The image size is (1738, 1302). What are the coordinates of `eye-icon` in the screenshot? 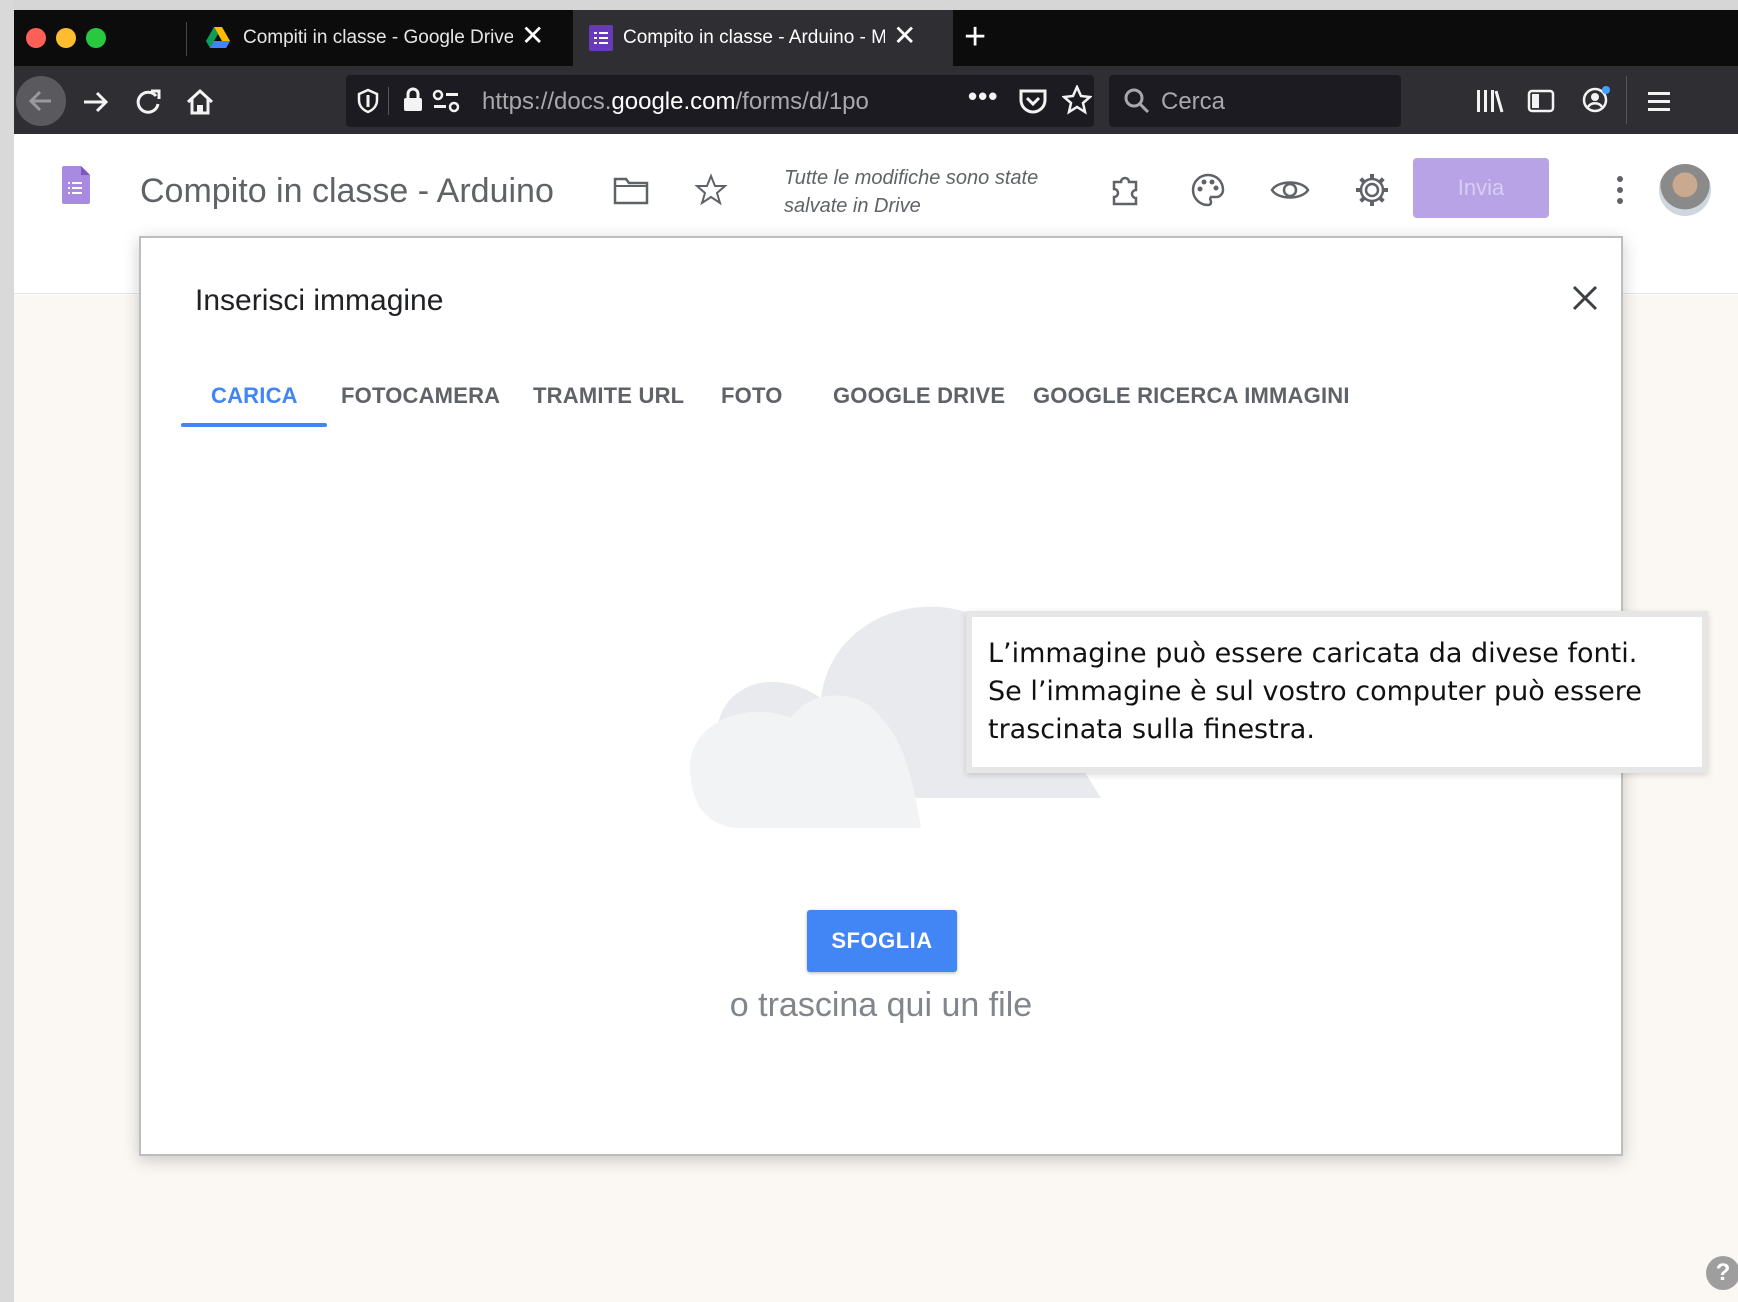 It's located at (1290, 190).